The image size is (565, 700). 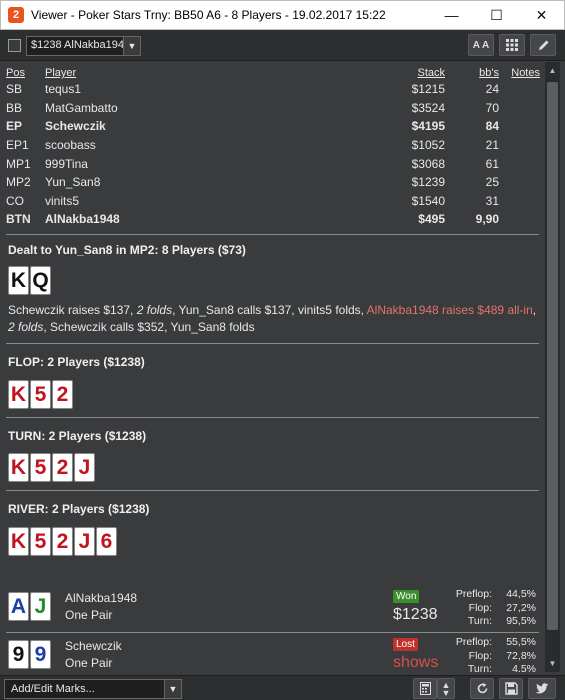 What do you see at coordinates (428, 163) in the screenshot?
I see `player-stack: $3068` at bounding box center [428, 163].